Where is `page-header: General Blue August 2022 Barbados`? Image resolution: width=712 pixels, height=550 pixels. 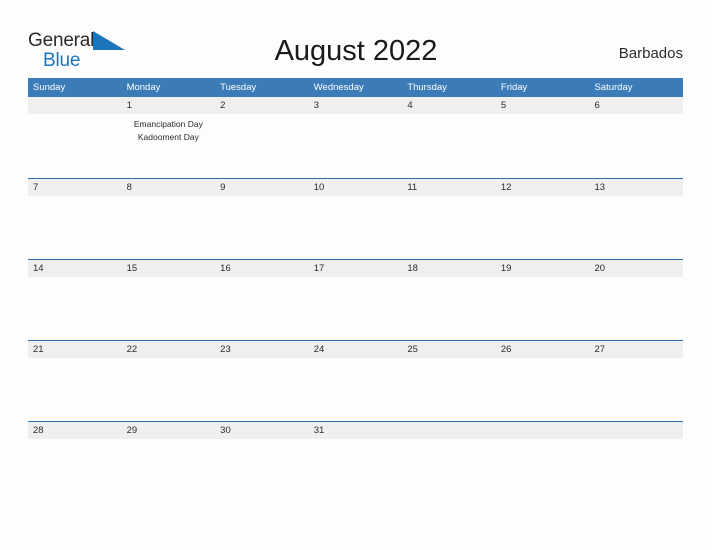 page-header: General Blue August 2022 Barbados is located at coordinates (356, 39).